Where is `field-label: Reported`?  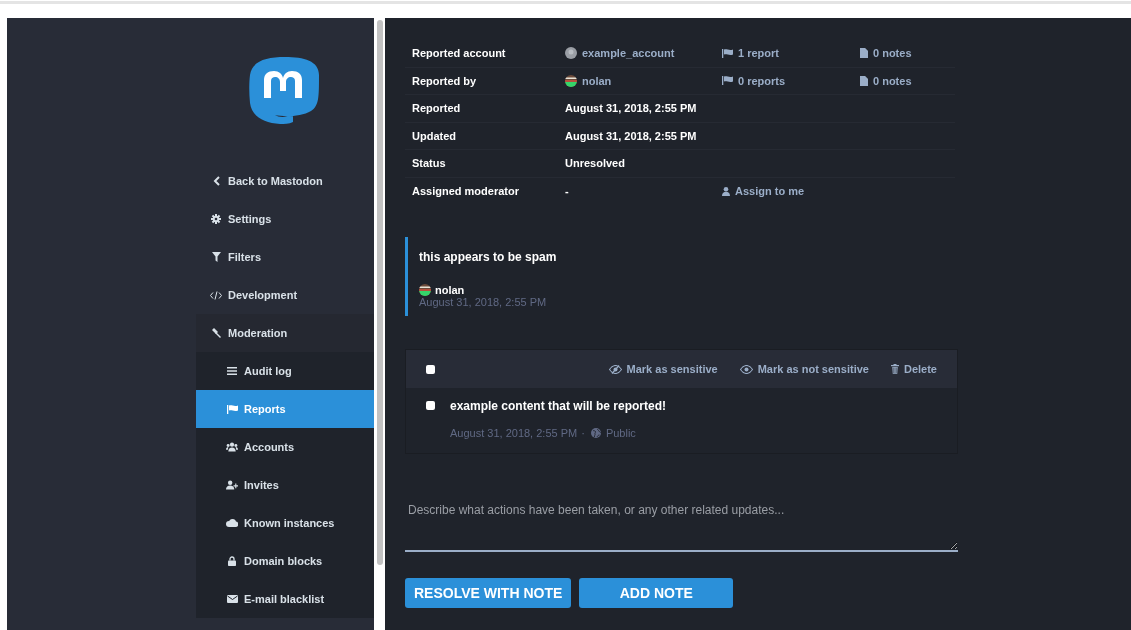 field-label: Reported is located at coordinates (437, 108).